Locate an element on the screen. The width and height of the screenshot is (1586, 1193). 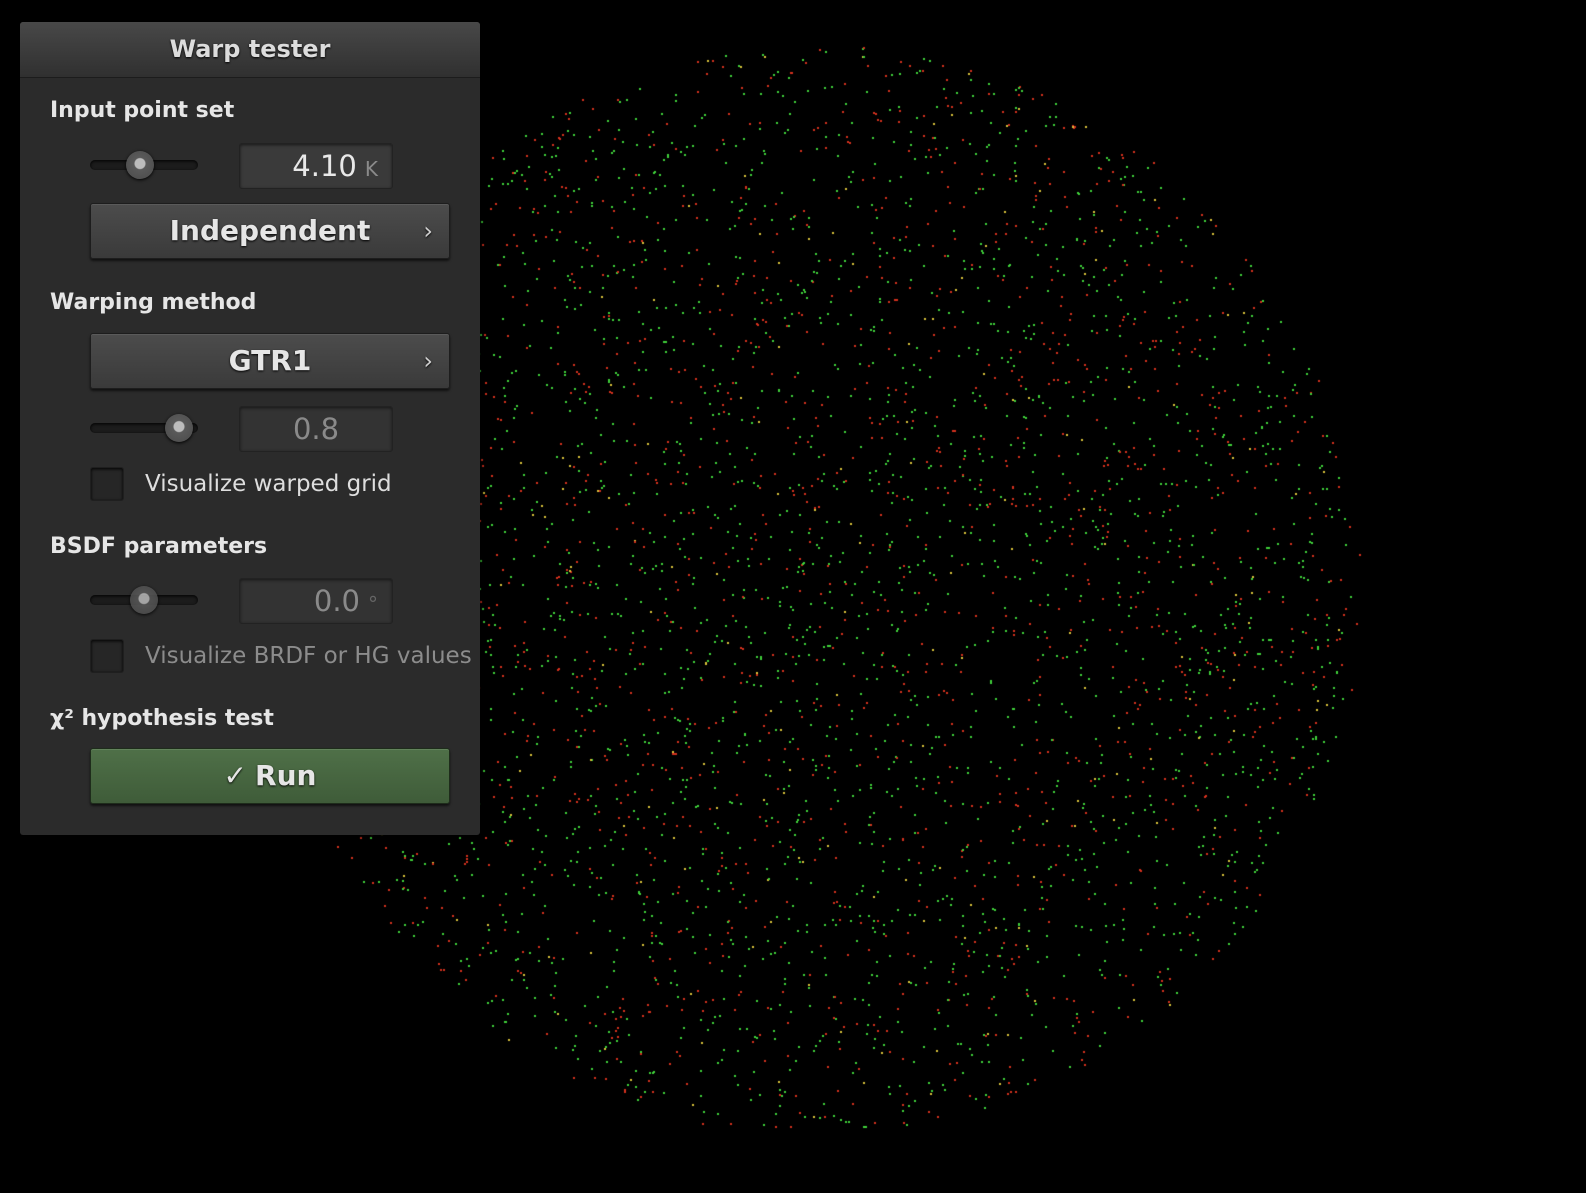
bsdf-angle-unit: ° is located at coordinates (373, 604).